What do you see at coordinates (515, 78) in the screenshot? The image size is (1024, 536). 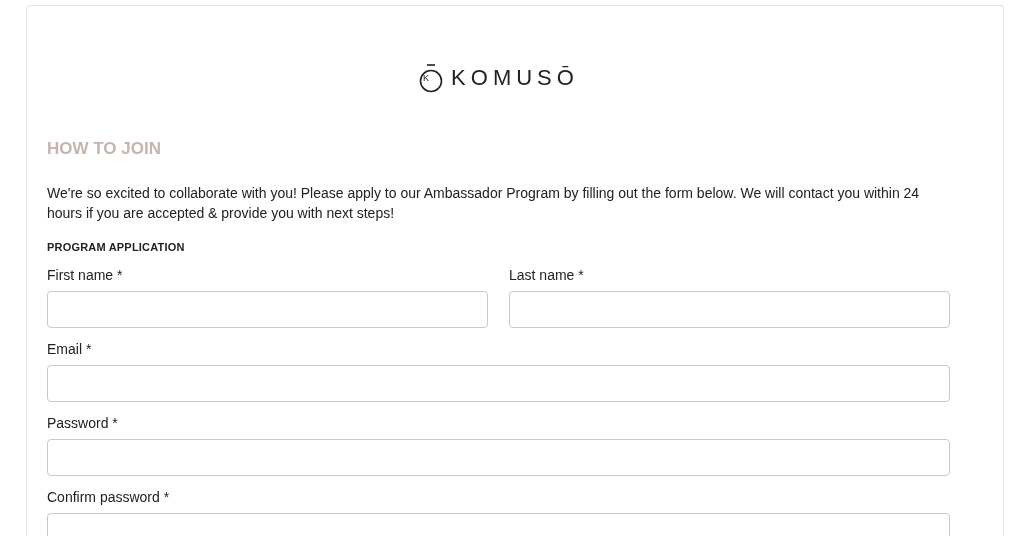 I see `logo-text: KOMUSŌ` at bounding box center [515, 78].